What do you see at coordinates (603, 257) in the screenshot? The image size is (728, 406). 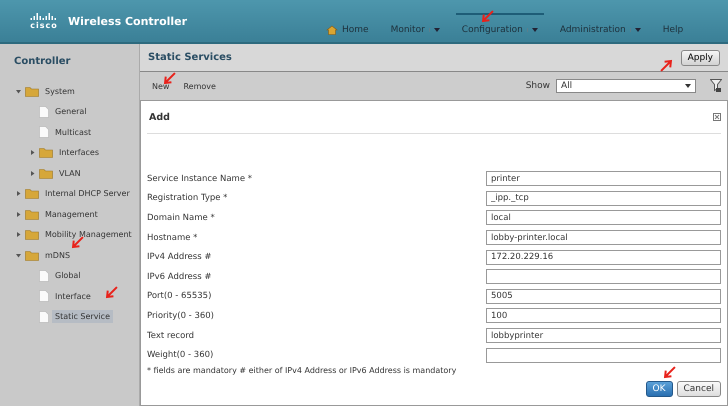 I see `input-field: 172.20.229.16` at bounding box center [603, 257].